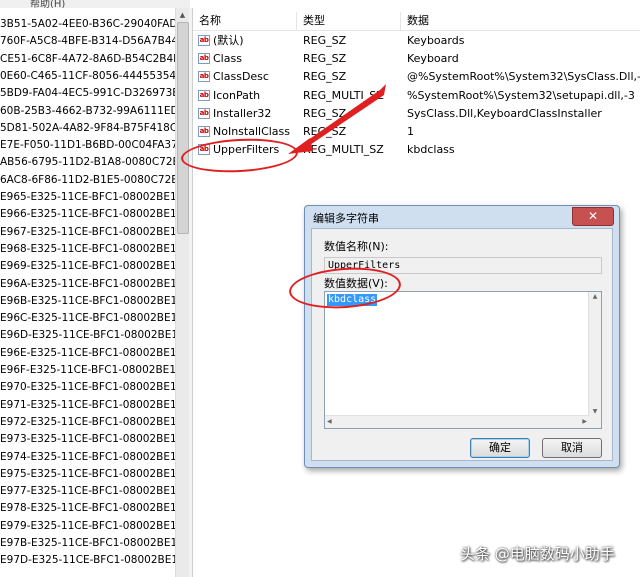 This screenshot has width=640, height=577. I want to click on textarea-vertical-scrollbar: ▲ ▼, so click(594, 354).